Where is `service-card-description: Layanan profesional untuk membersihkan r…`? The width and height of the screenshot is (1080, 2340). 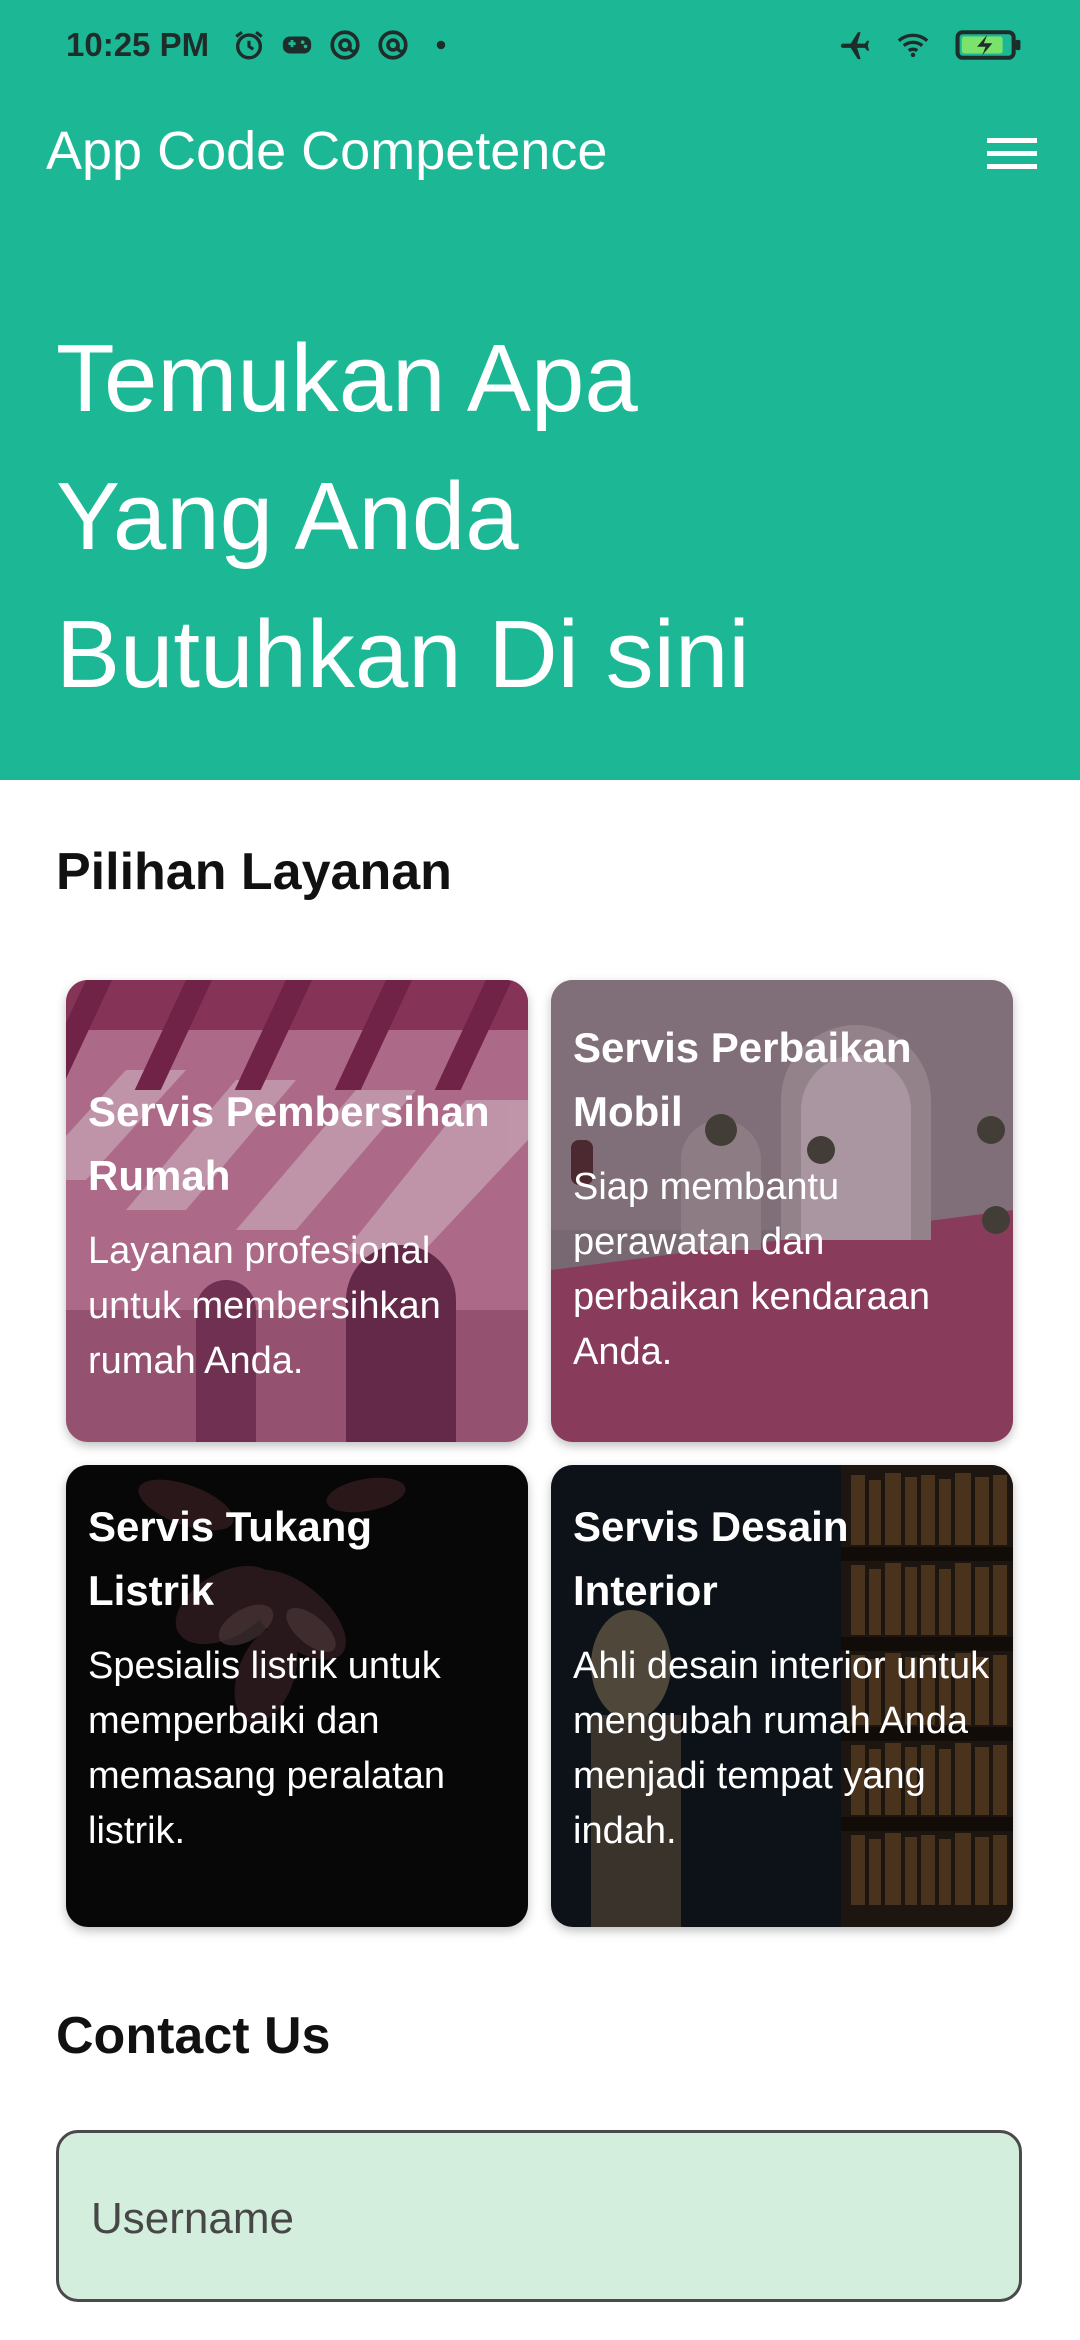 service-card-description: Layanan profesional untuk membersihkan r… is located at coordinates (264, 1306).